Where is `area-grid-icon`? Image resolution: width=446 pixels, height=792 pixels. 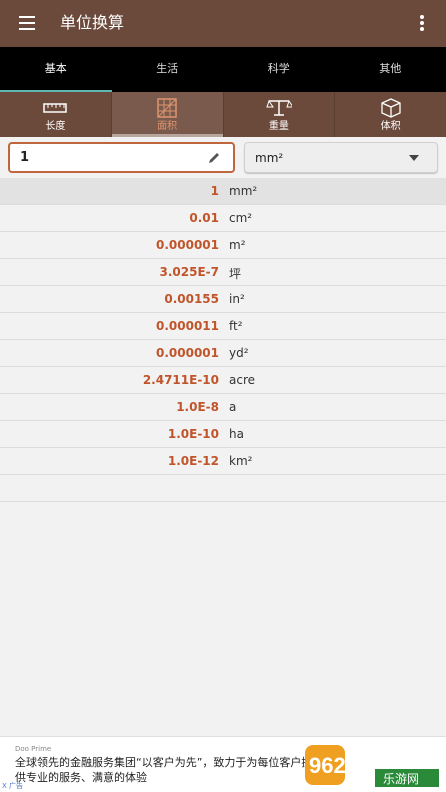 area-grid-icon is located at coordinates (167, 108).